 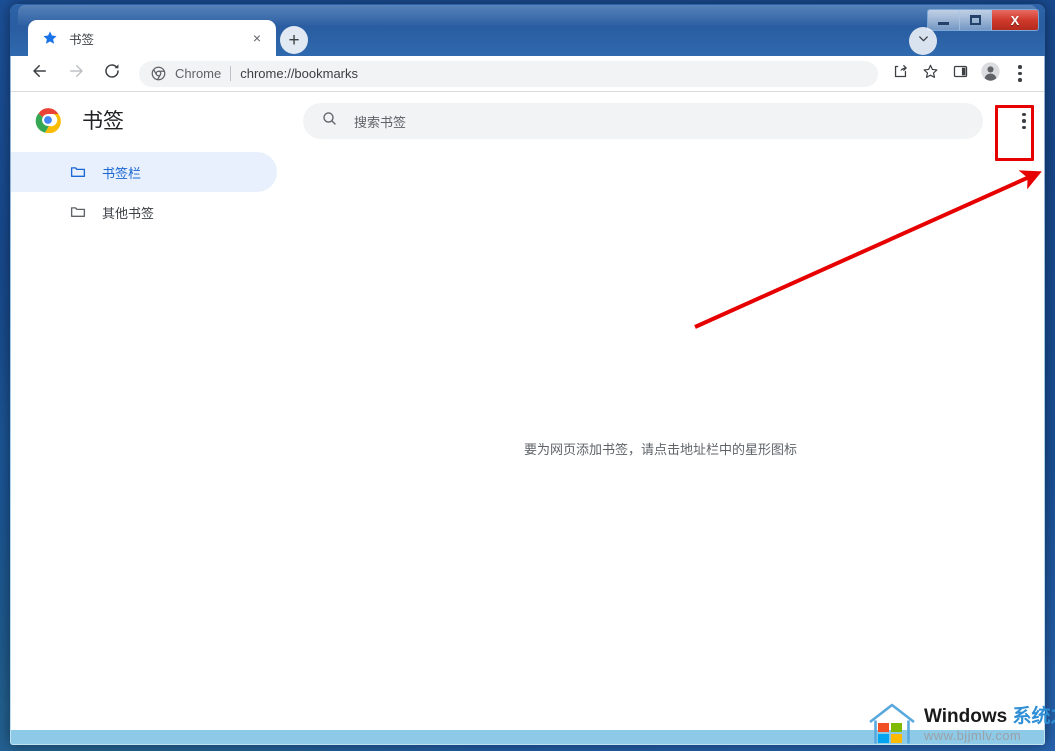 What do you see at coordinates (508, 73) in the screenshot?
I see `address-bar: Chrome chrome://bookmarks` at bounding box center [508, 73].